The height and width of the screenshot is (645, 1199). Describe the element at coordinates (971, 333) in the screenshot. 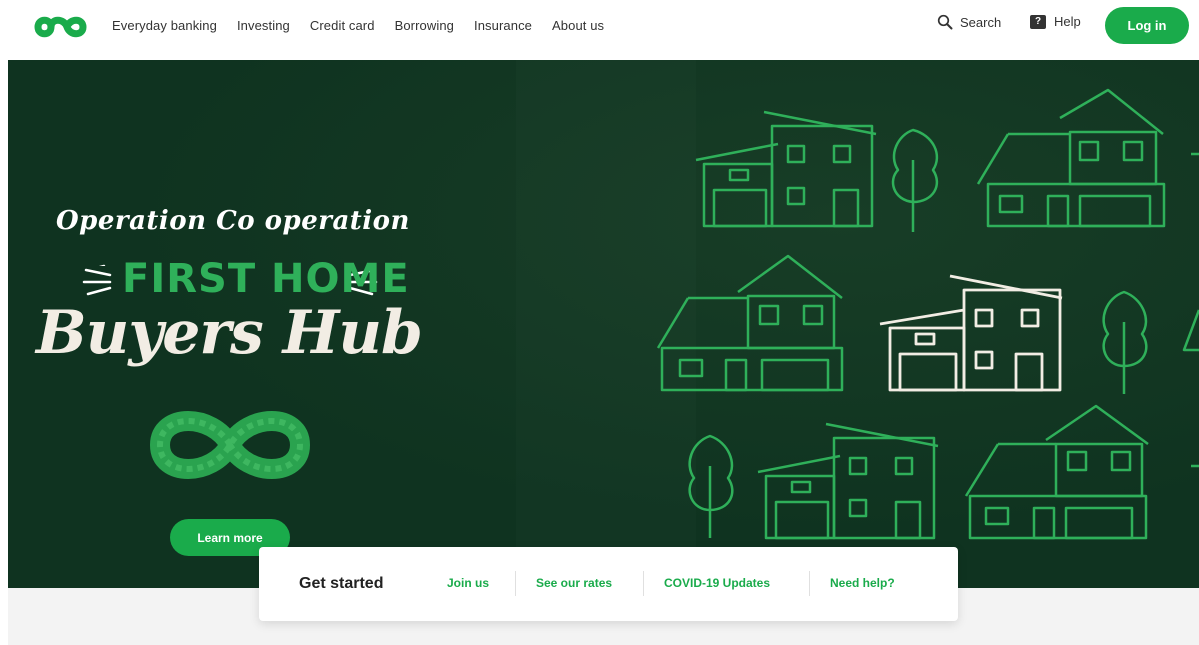

I see `house-highlight-icon` at that location.